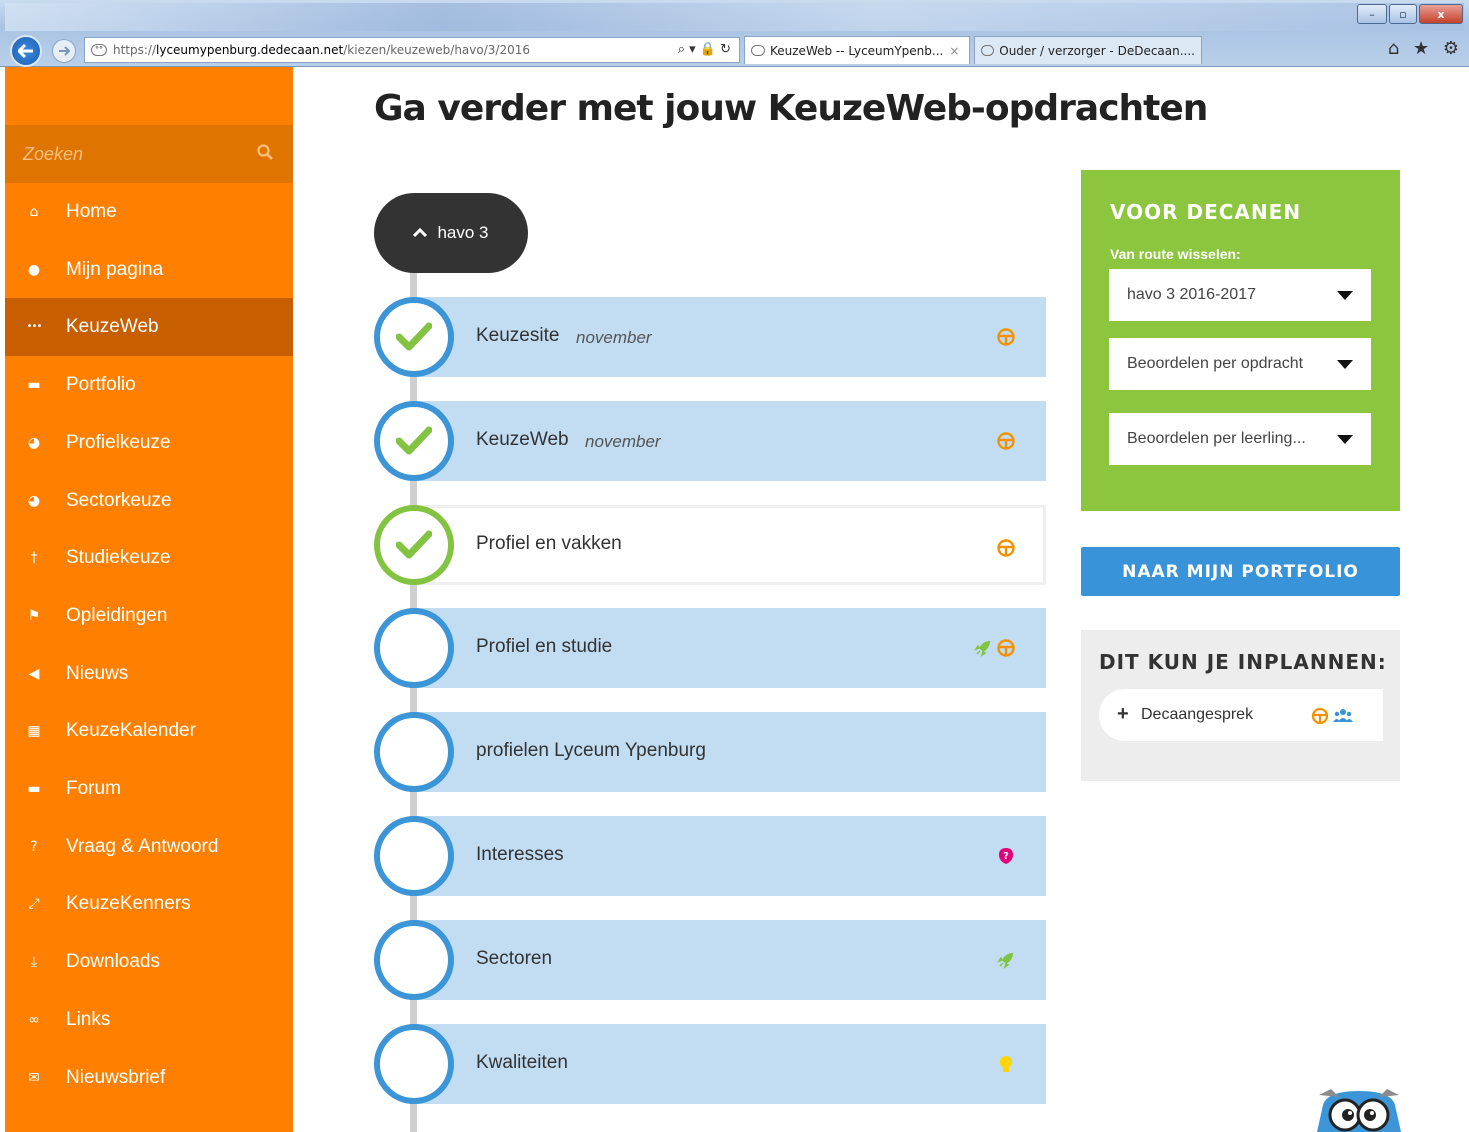 The image size is (1469, 1132). I want to click on sidebar-item-label: KeuzeWeb, so click(112, 327).